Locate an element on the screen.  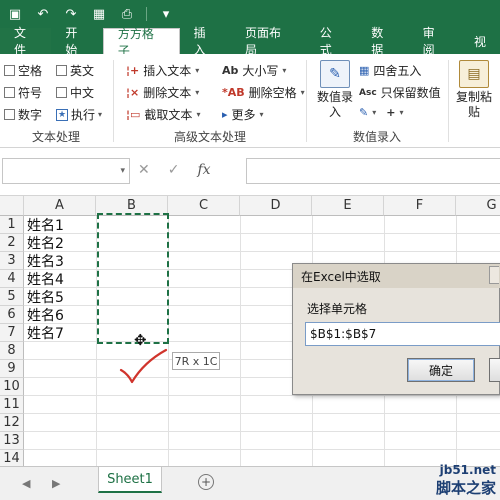
tab-fangfange: 方方格子 is located at coordinates (141, 42).